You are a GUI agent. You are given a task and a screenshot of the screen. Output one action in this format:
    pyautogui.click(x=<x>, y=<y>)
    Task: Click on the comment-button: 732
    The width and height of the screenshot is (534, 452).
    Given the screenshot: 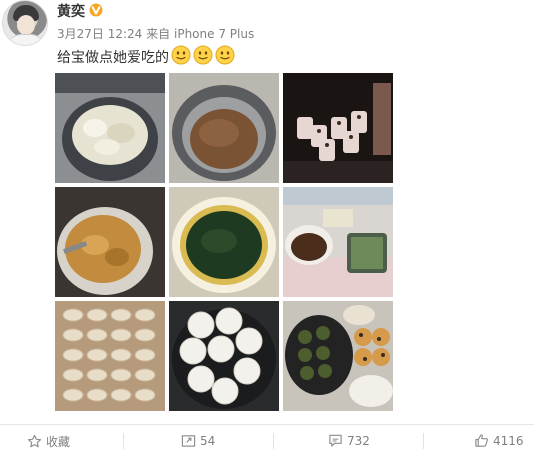 What is the action you would take?
    pyautogui.click(x=349, y=440)
    